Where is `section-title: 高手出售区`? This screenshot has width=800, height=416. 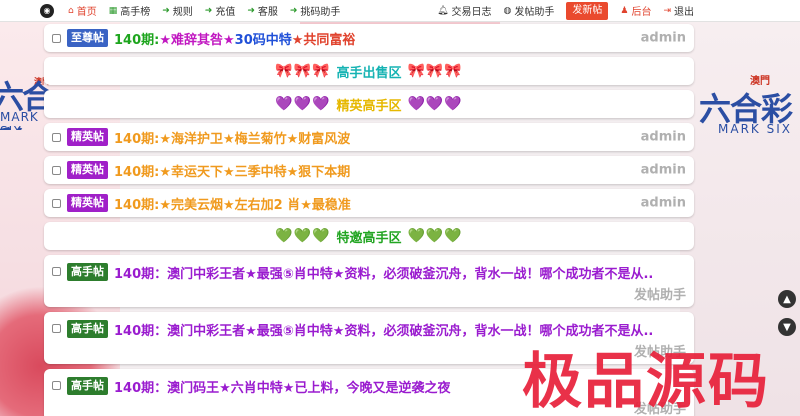
section-title: 高手出售区 is located at coordinates (368, 71).